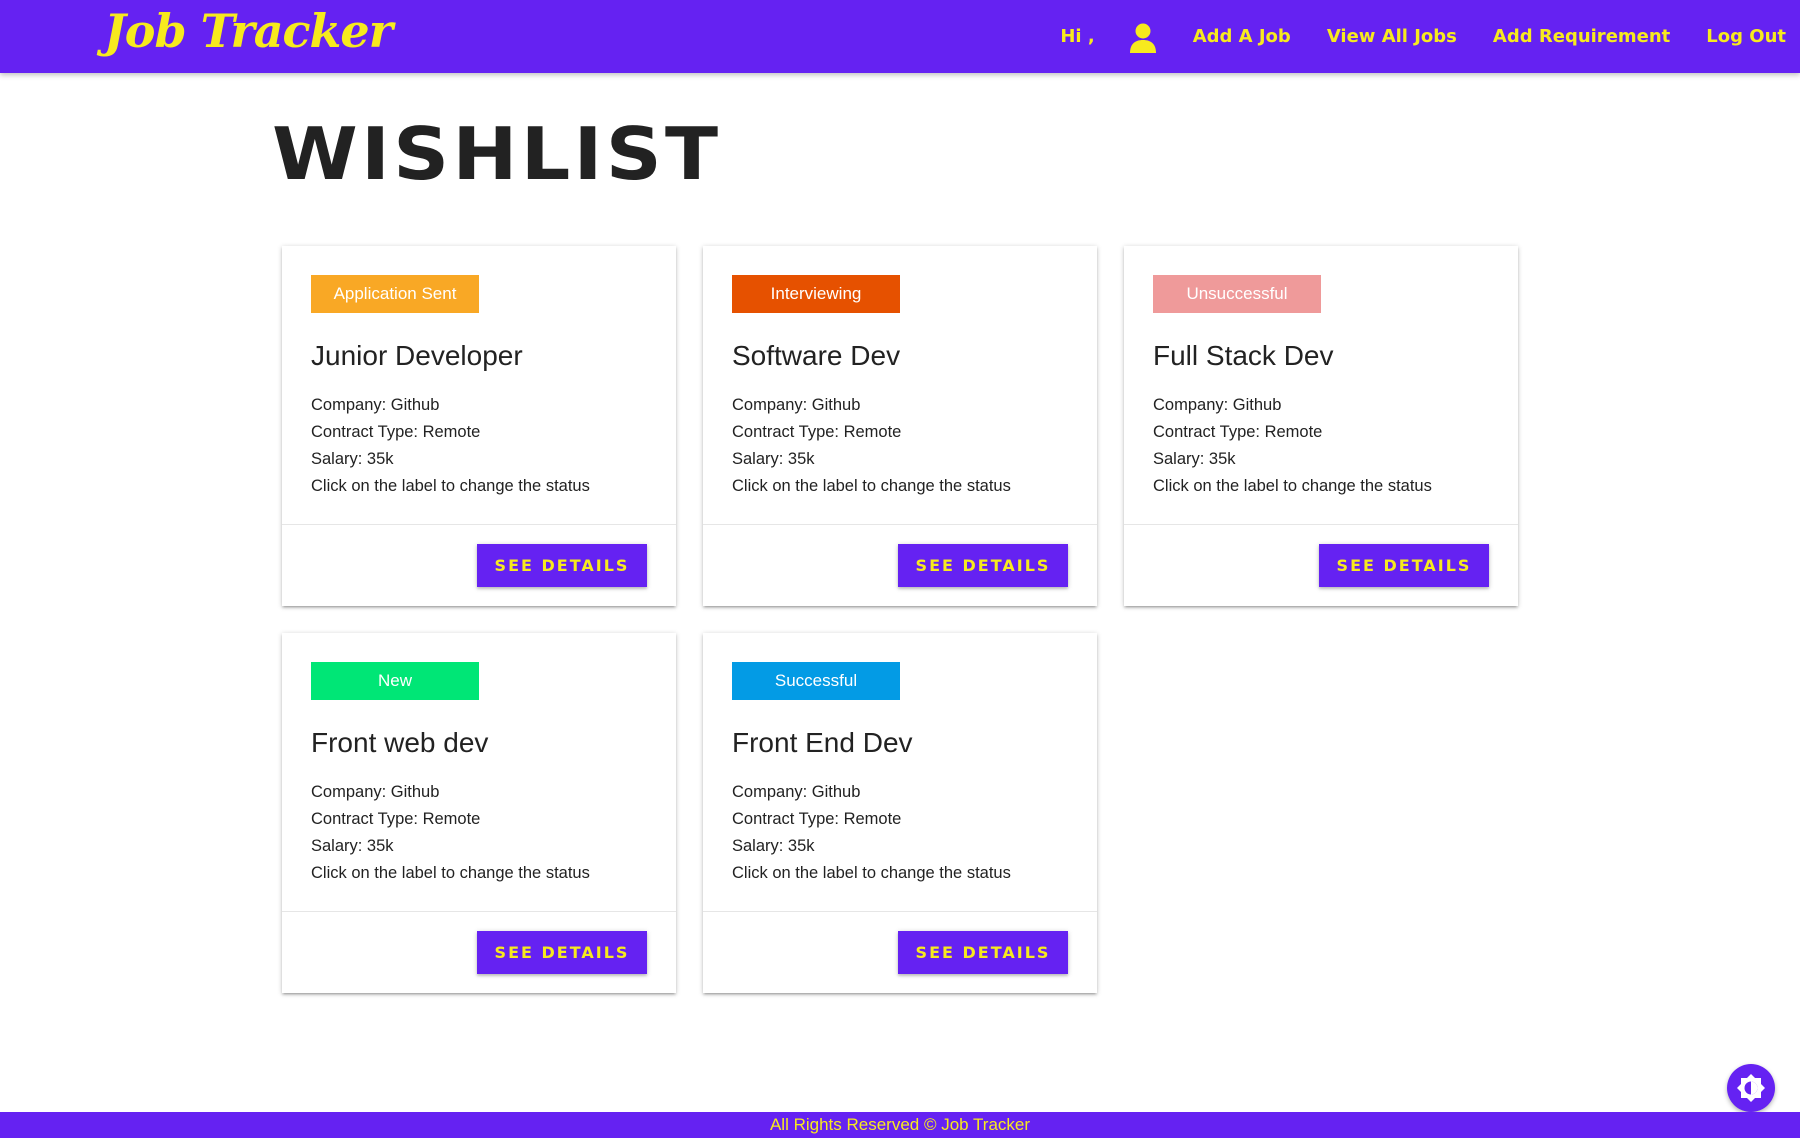 The image size is (1800, 1138). What do you see at coordinates (1242, 36) in the screenshot?
I see `nav-add-job: Add A Job` at bounding box center [1242, 36].